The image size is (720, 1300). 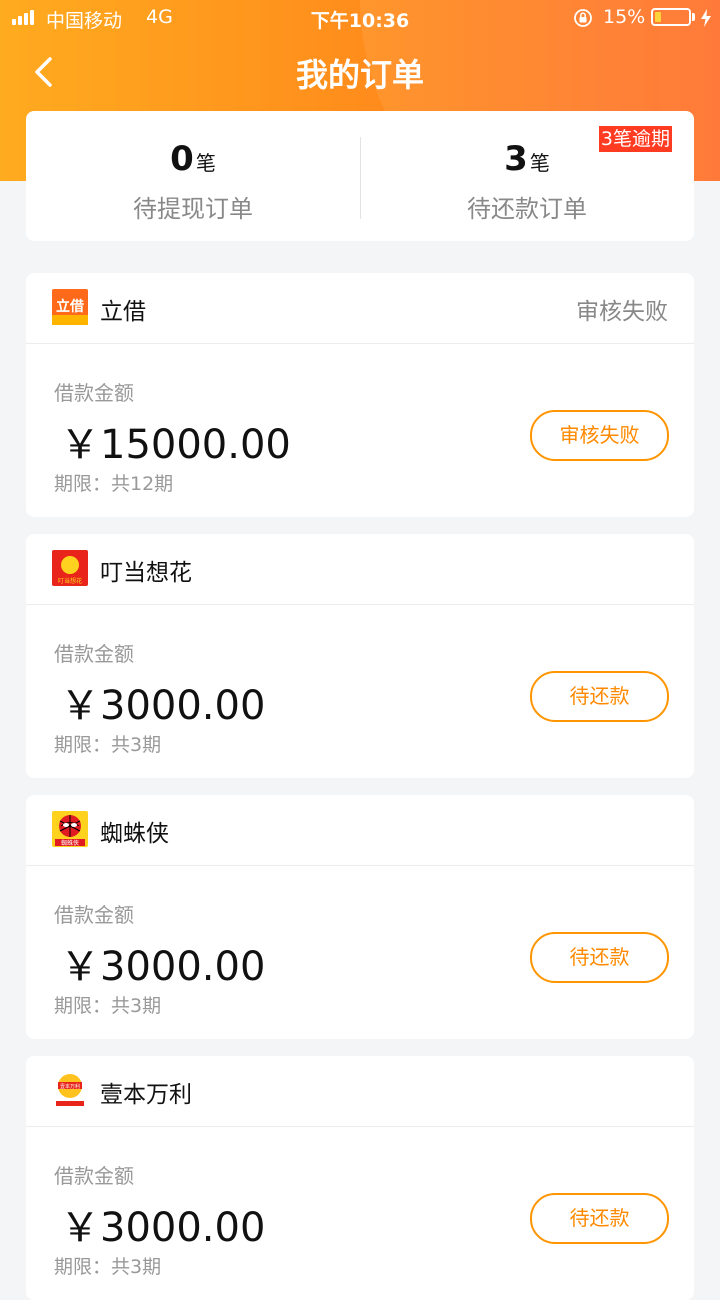 I want to click on withdraw-count-number: 0, so click(x=182, y=159).